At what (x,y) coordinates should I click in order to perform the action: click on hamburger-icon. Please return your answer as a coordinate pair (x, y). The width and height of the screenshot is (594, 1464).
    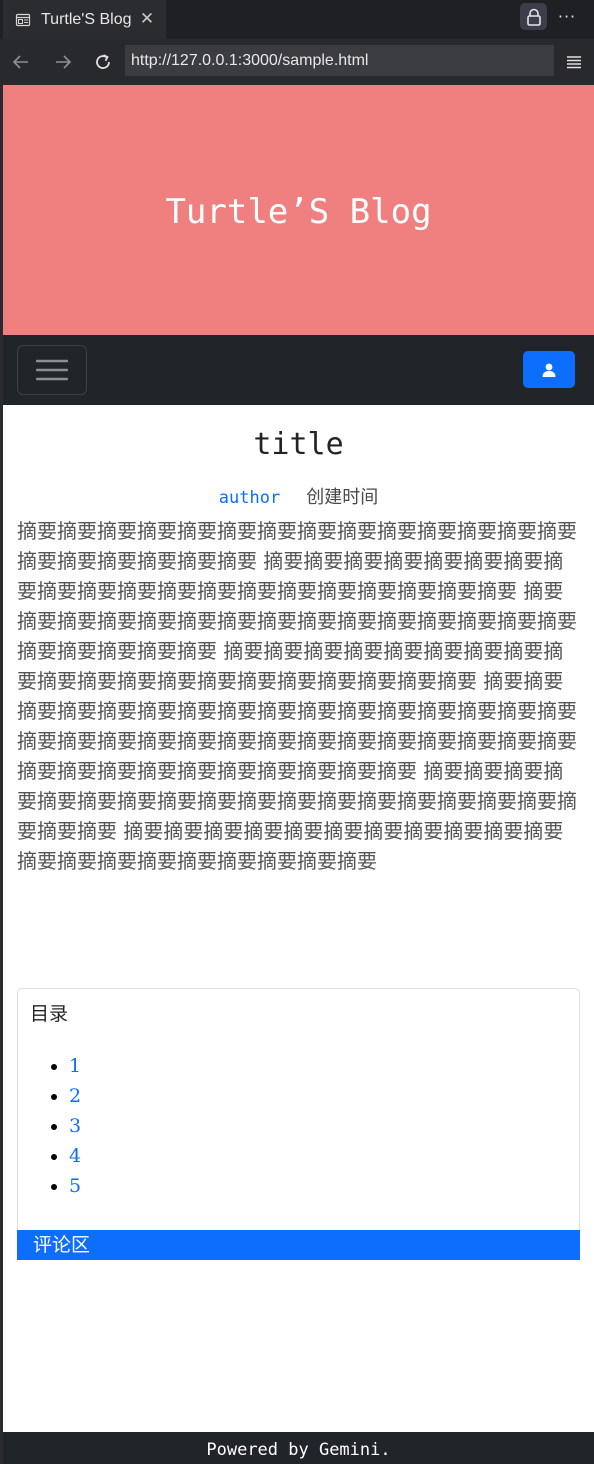
    Looking at the image, I should click on (52, 370).